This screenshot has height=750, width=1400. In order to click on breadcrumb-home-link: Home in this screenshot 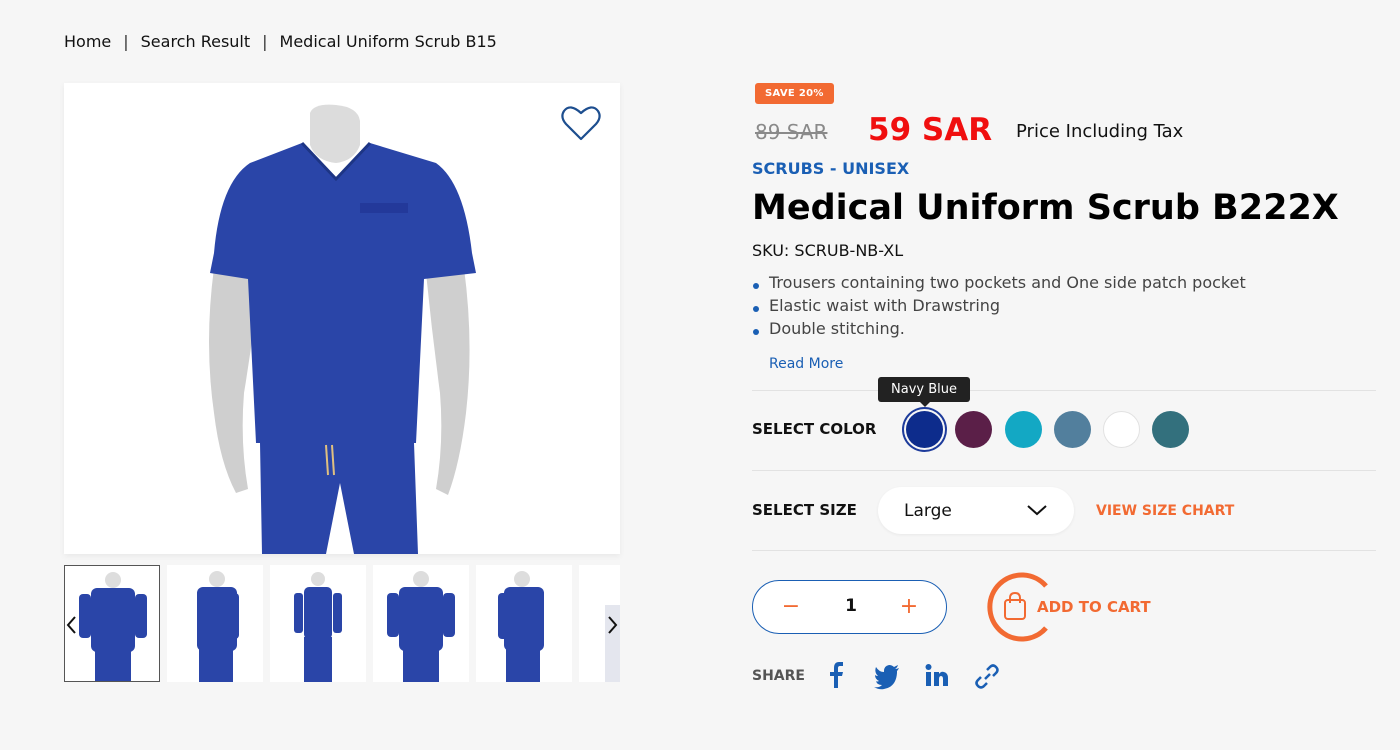, I will do `click(87, 41)`.